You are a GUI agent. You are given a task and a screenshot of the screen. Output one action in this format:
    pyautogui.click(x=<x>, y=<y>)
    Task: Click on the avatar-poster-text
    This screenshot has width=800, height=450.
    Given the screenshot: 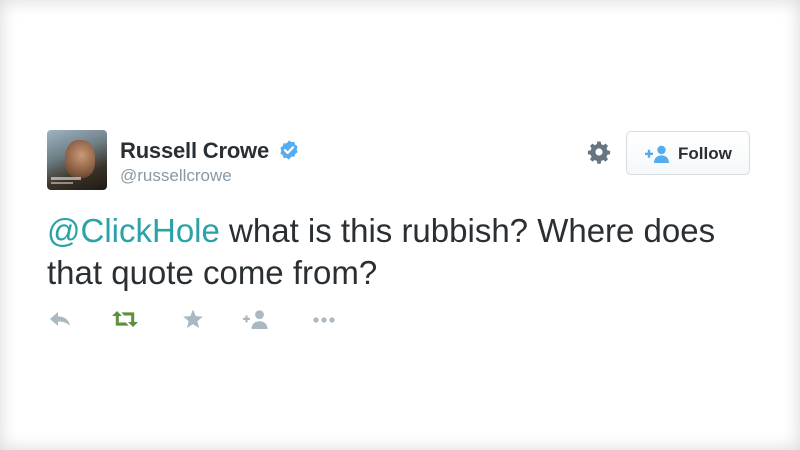 What is the action you would take?
    pyautogui.click(x=66, y=178)
    